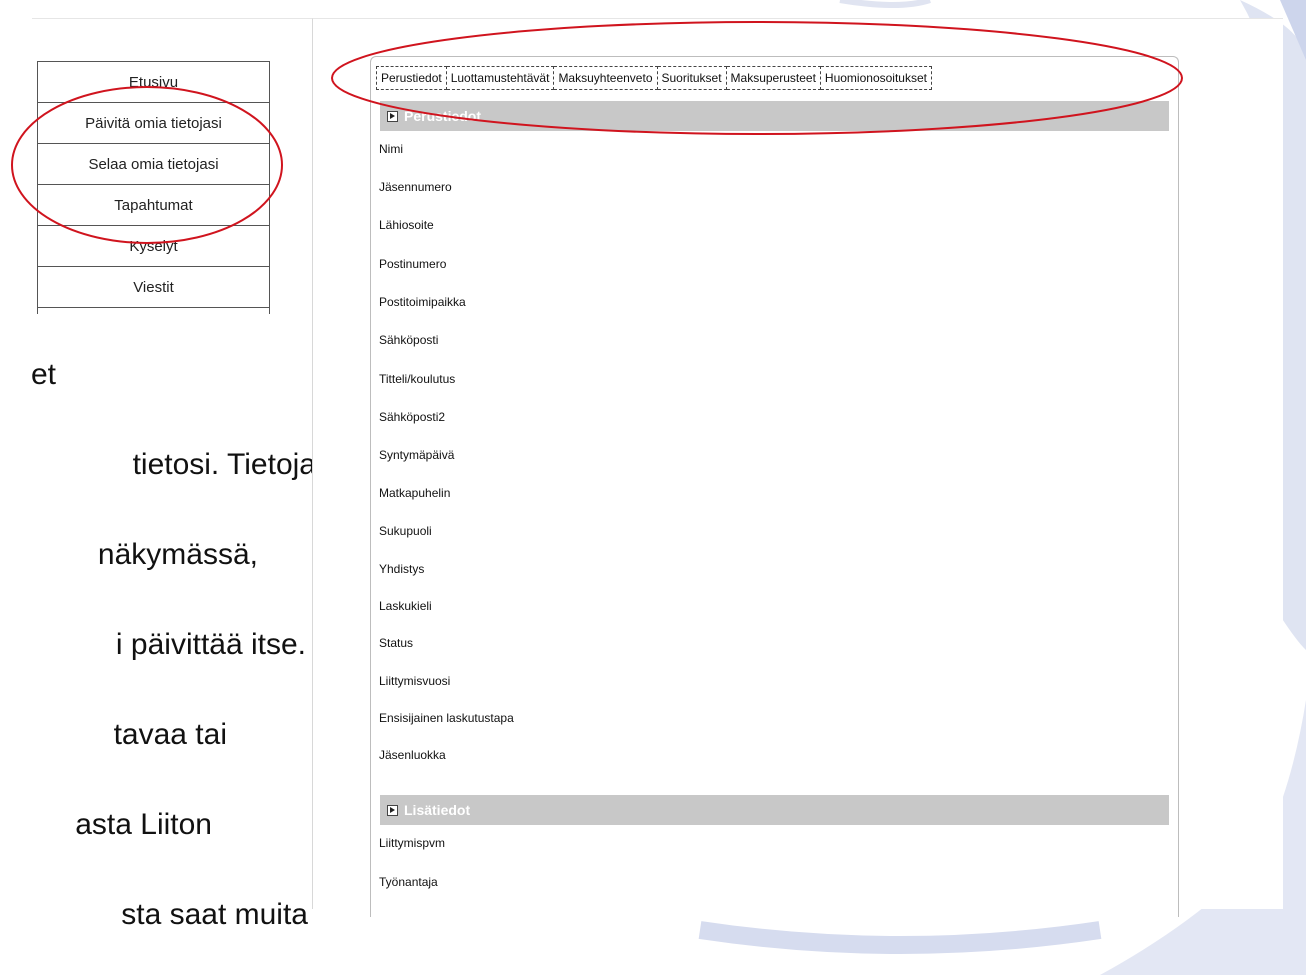  Describe the element at coordinates (153, 205) in the screenshot. I see `menu-item-tapahtumat: Tapahtumat` at that location.